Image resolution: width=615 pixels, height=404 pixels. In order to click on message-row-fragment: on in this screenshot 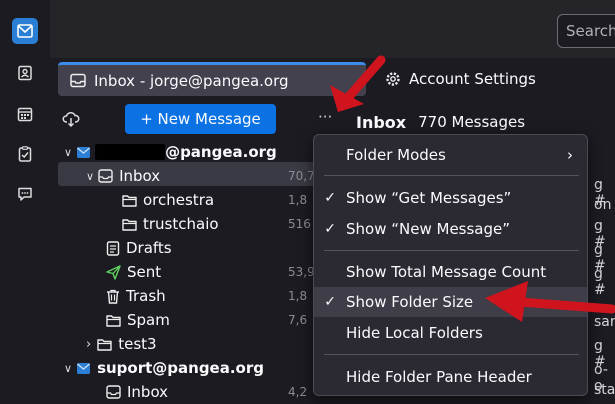, I will do `click(602, 205)`.